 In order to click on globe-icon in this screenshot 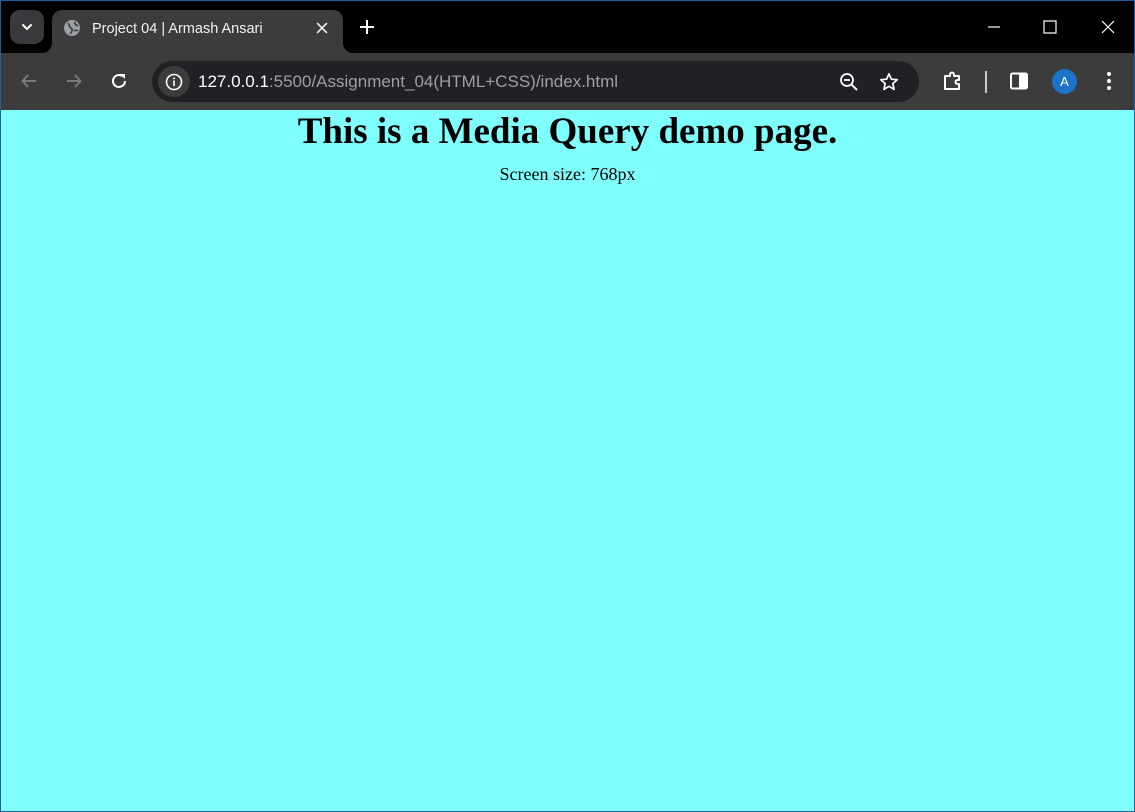, I will do `click(72, 28)`.